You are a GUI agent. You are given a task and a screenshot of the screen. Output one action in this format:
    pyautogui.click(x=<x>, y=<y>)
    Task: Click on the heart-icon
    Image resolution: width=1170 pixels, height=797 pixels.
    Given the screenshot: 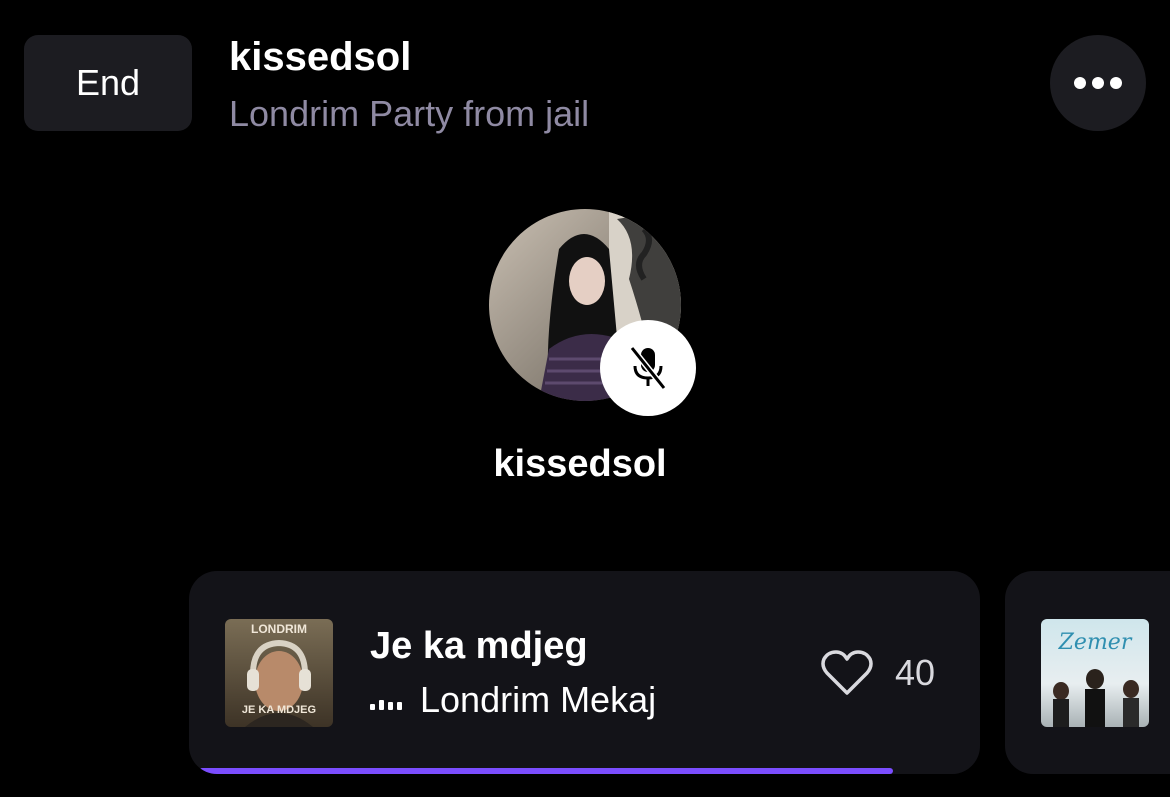 What is the action you would take?
    pyautogui.click(x=847, y=672)
    